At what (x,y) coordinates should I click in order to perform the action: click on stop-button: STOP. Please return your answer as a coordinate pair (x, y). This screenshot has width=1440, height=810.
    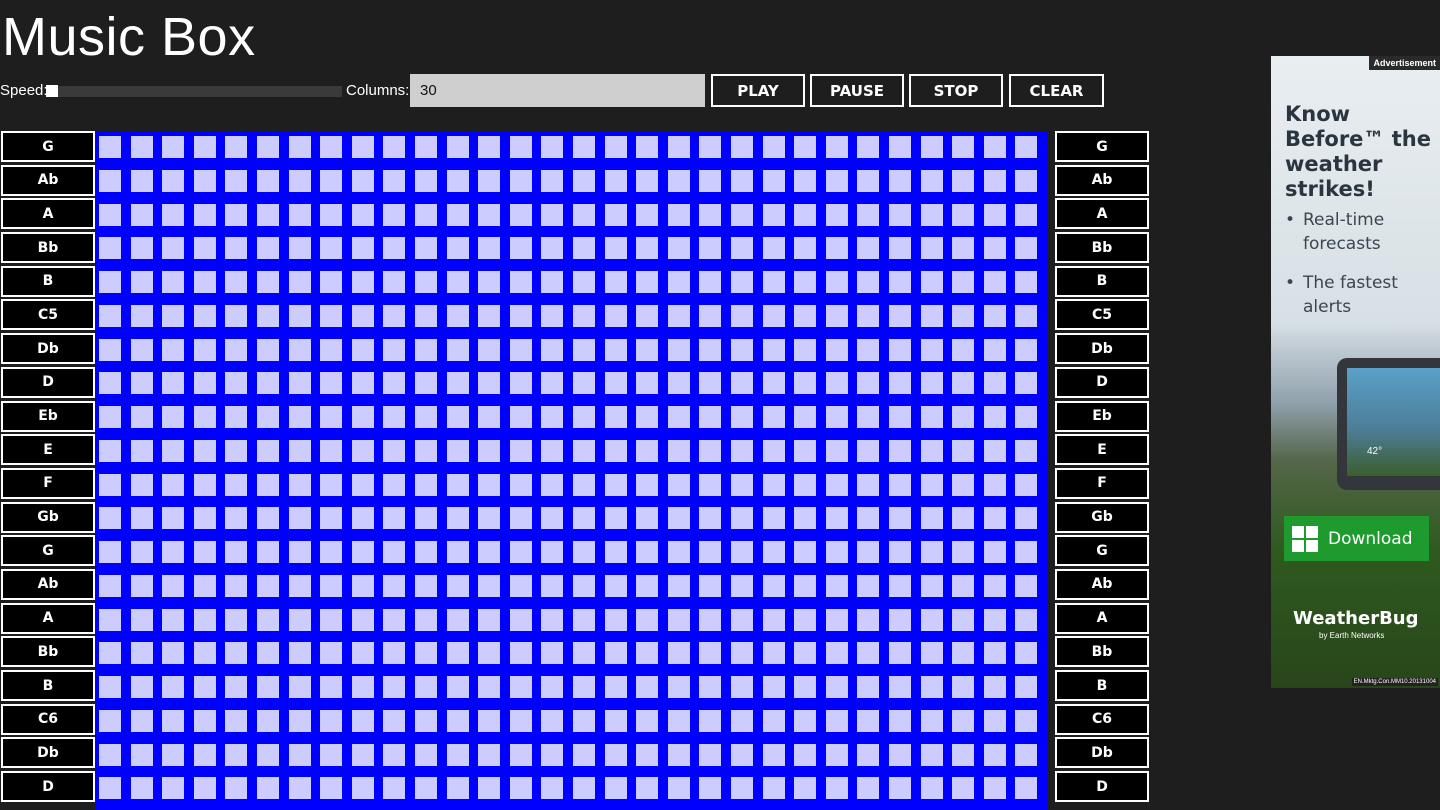
    Looking at the image, I should click on (956, 90).